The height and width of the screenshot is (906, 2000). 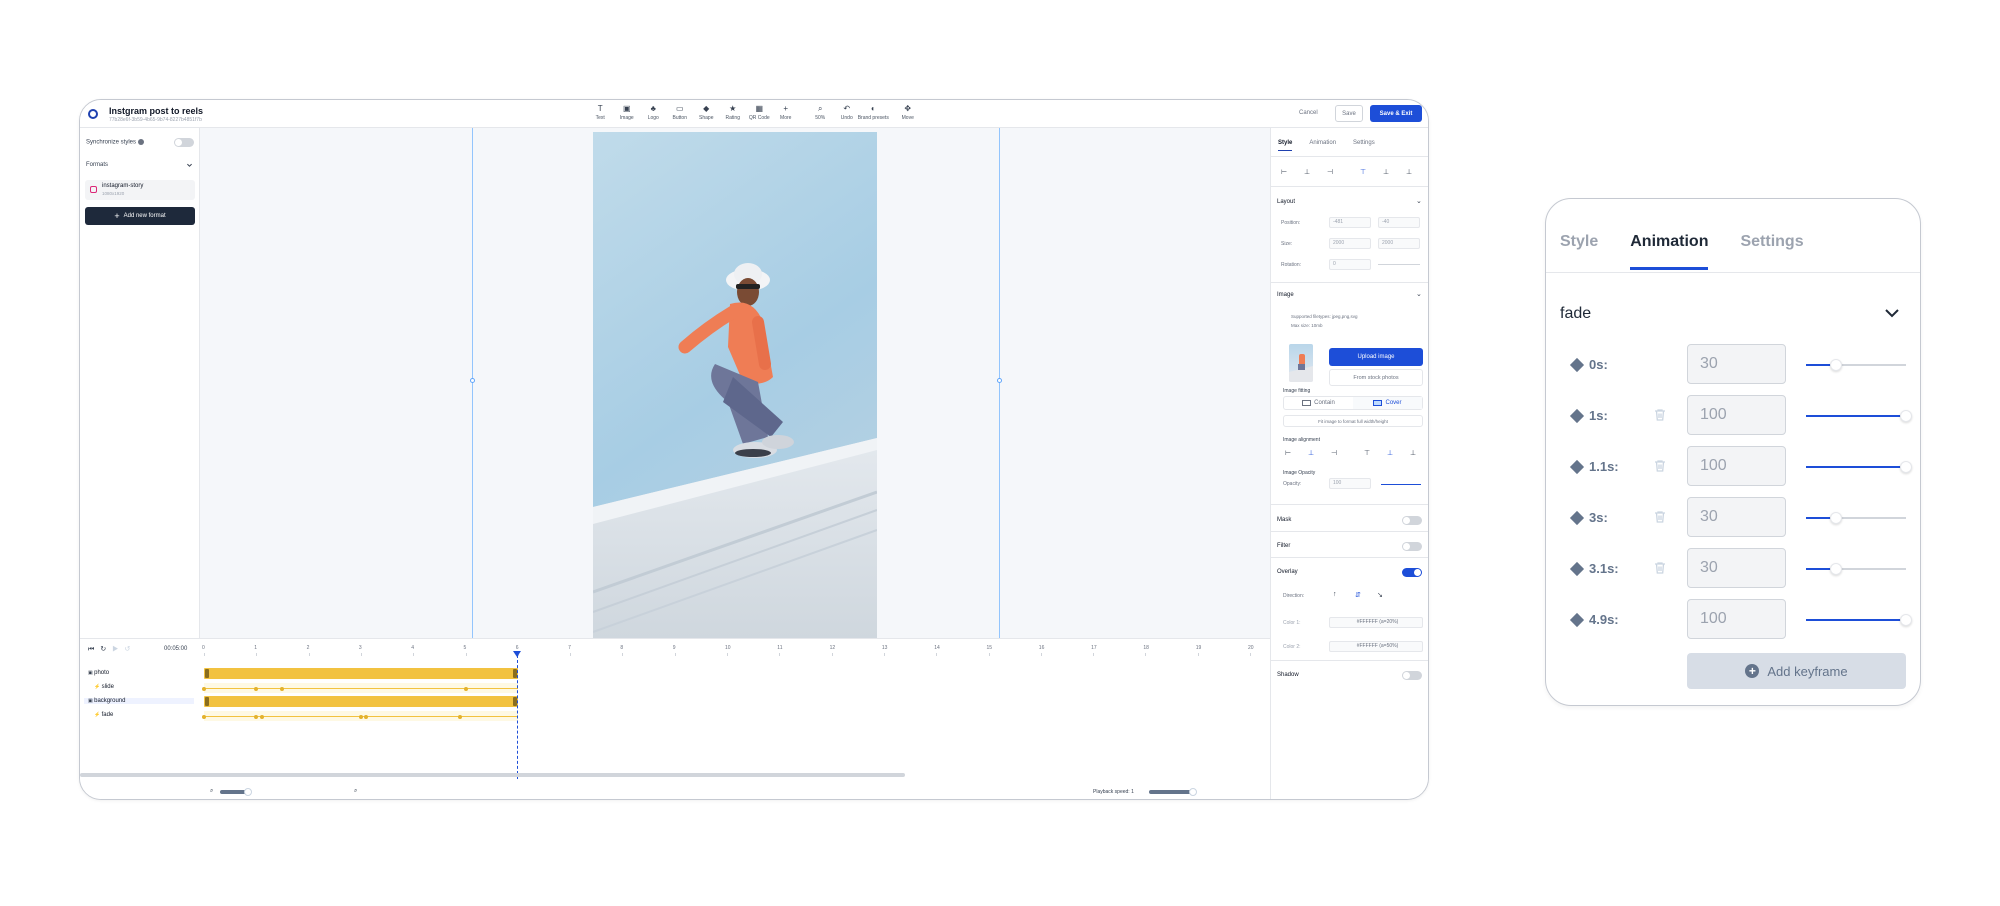 I want to click on align-middle-icon: ⊥, so click(x=1386, y=172).